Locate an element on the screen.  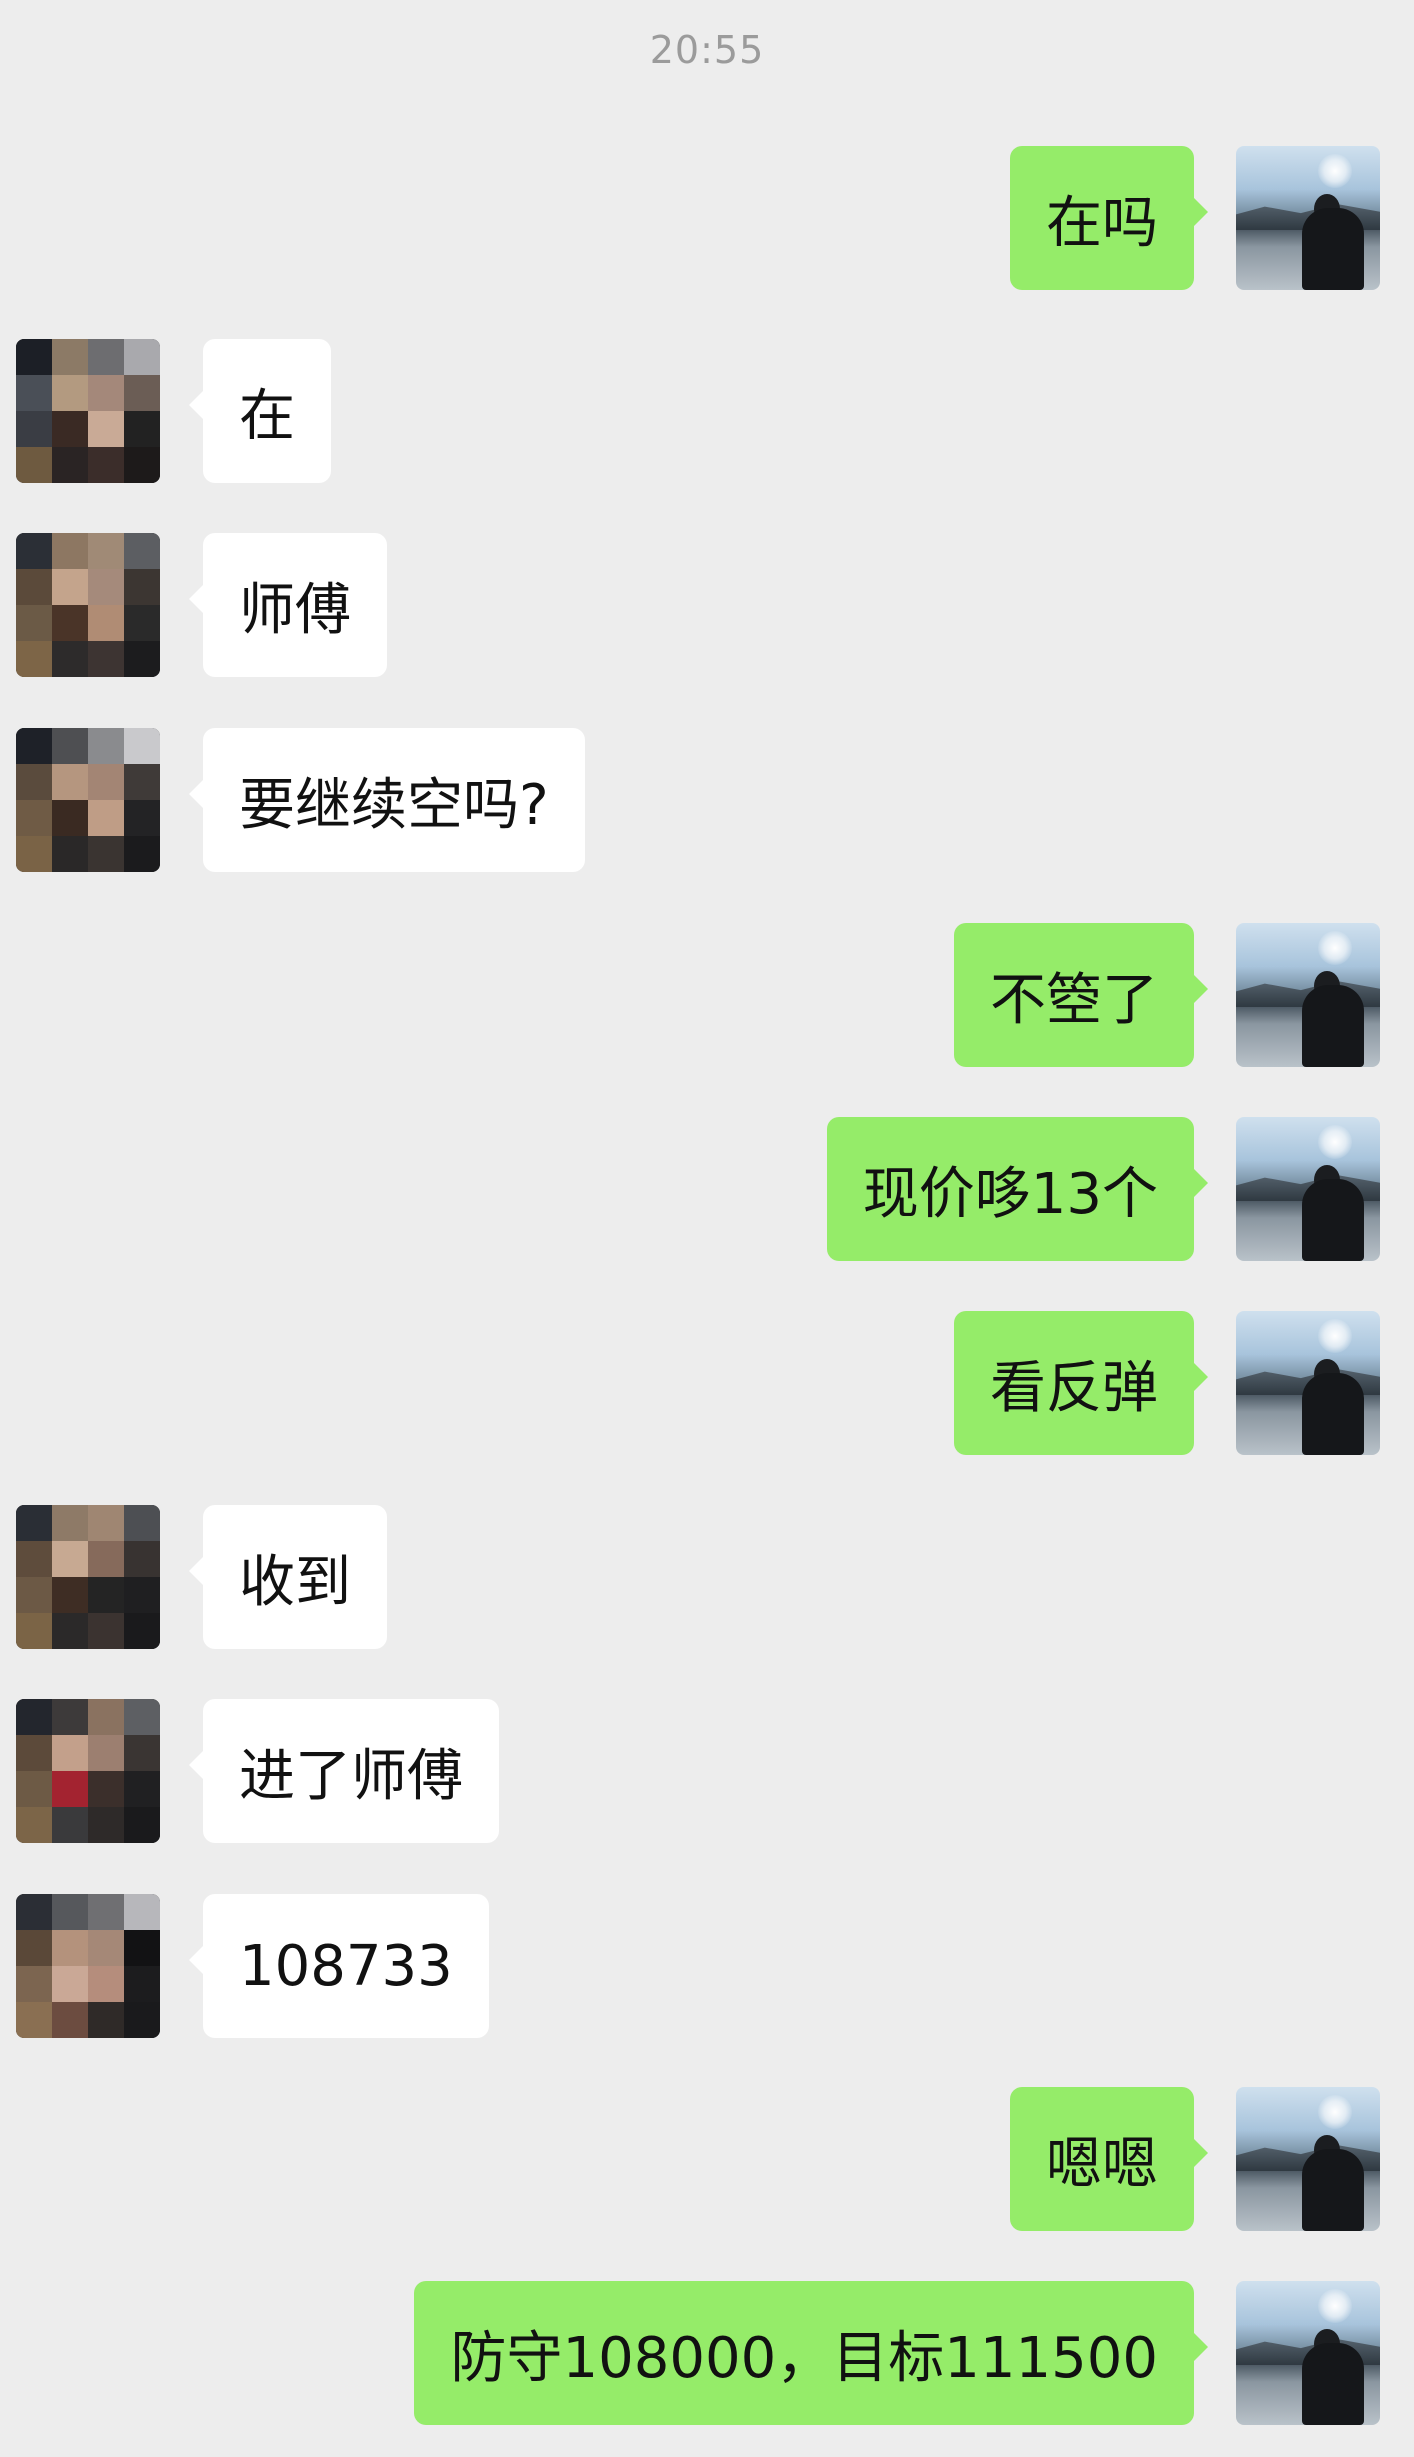
message-bubble-received: 师傅 is located at coordinates (288, 605).